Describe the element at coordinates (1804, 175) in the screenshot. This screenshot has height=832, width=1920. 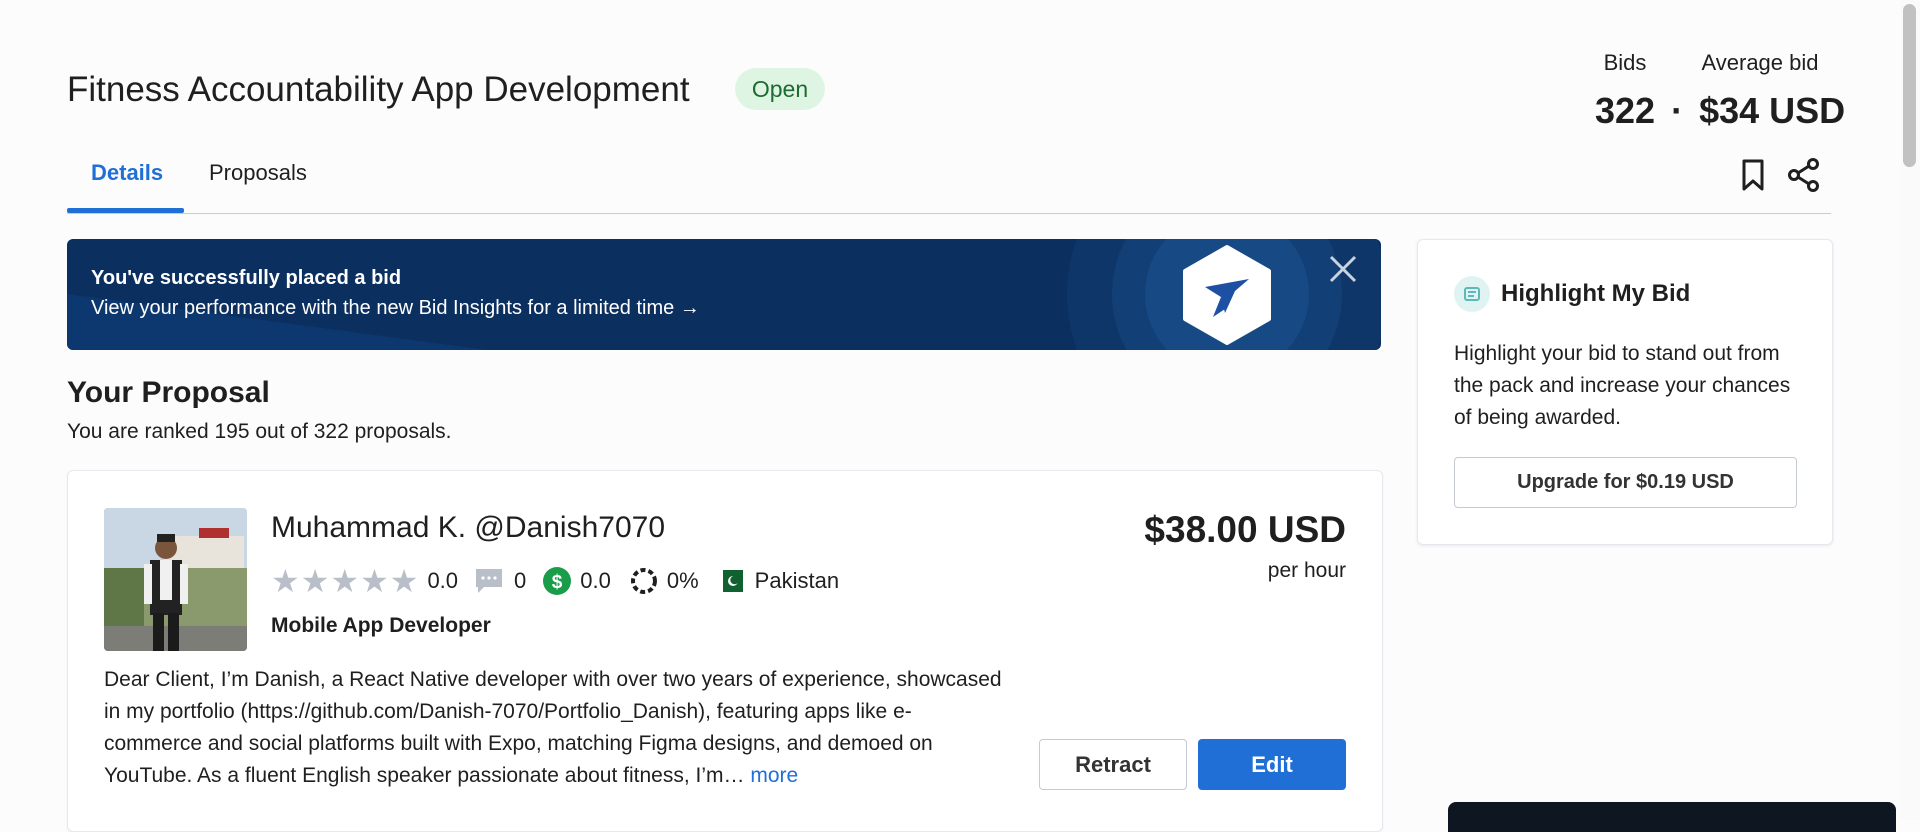
I see `share-icon` at that location.